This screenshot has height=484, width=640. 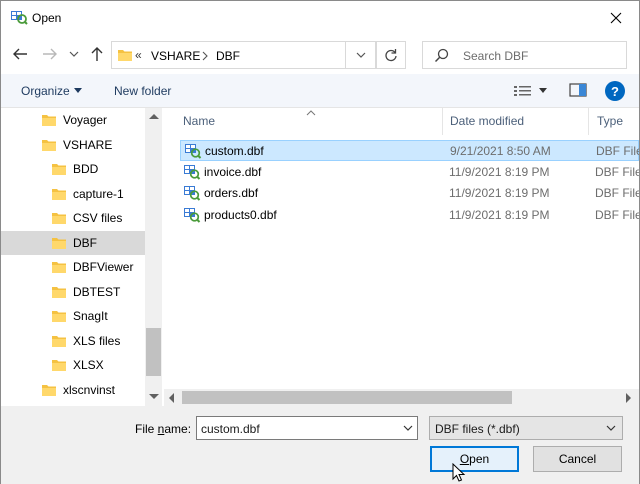 What do you see at coordinates (199, 121) in the screenshot?
I see `column-header-name: Name` at bounding box center [199, 121].